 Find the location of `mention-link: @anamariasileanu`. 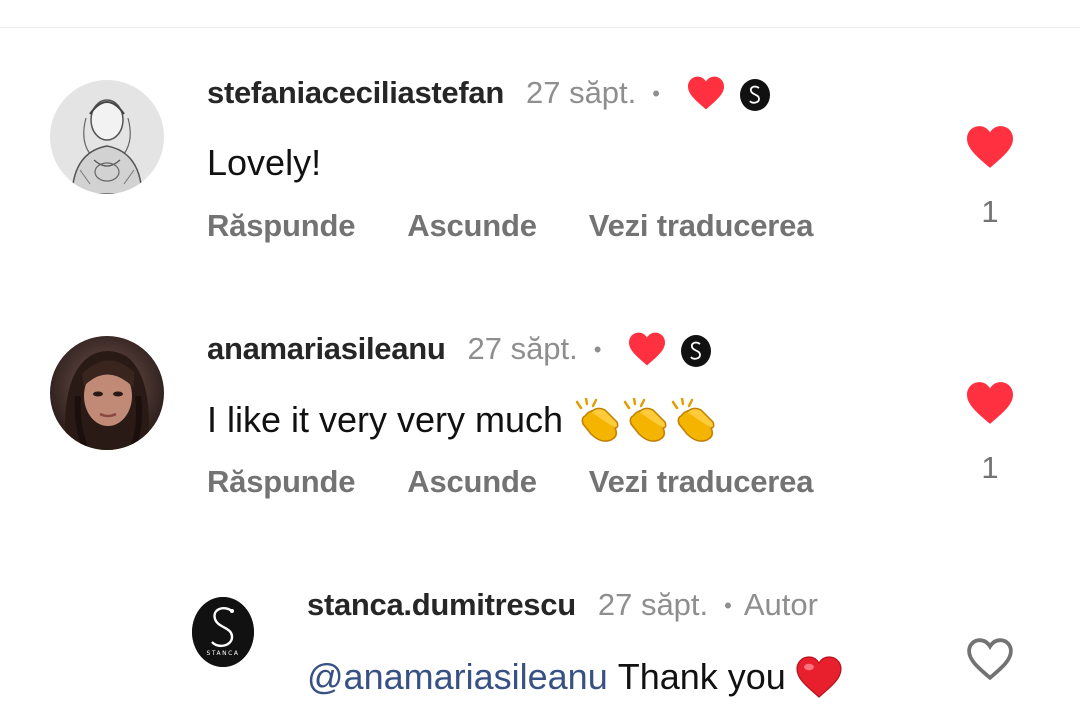

mention-link: @anamariasileanu is located at coordinates (457, 677).